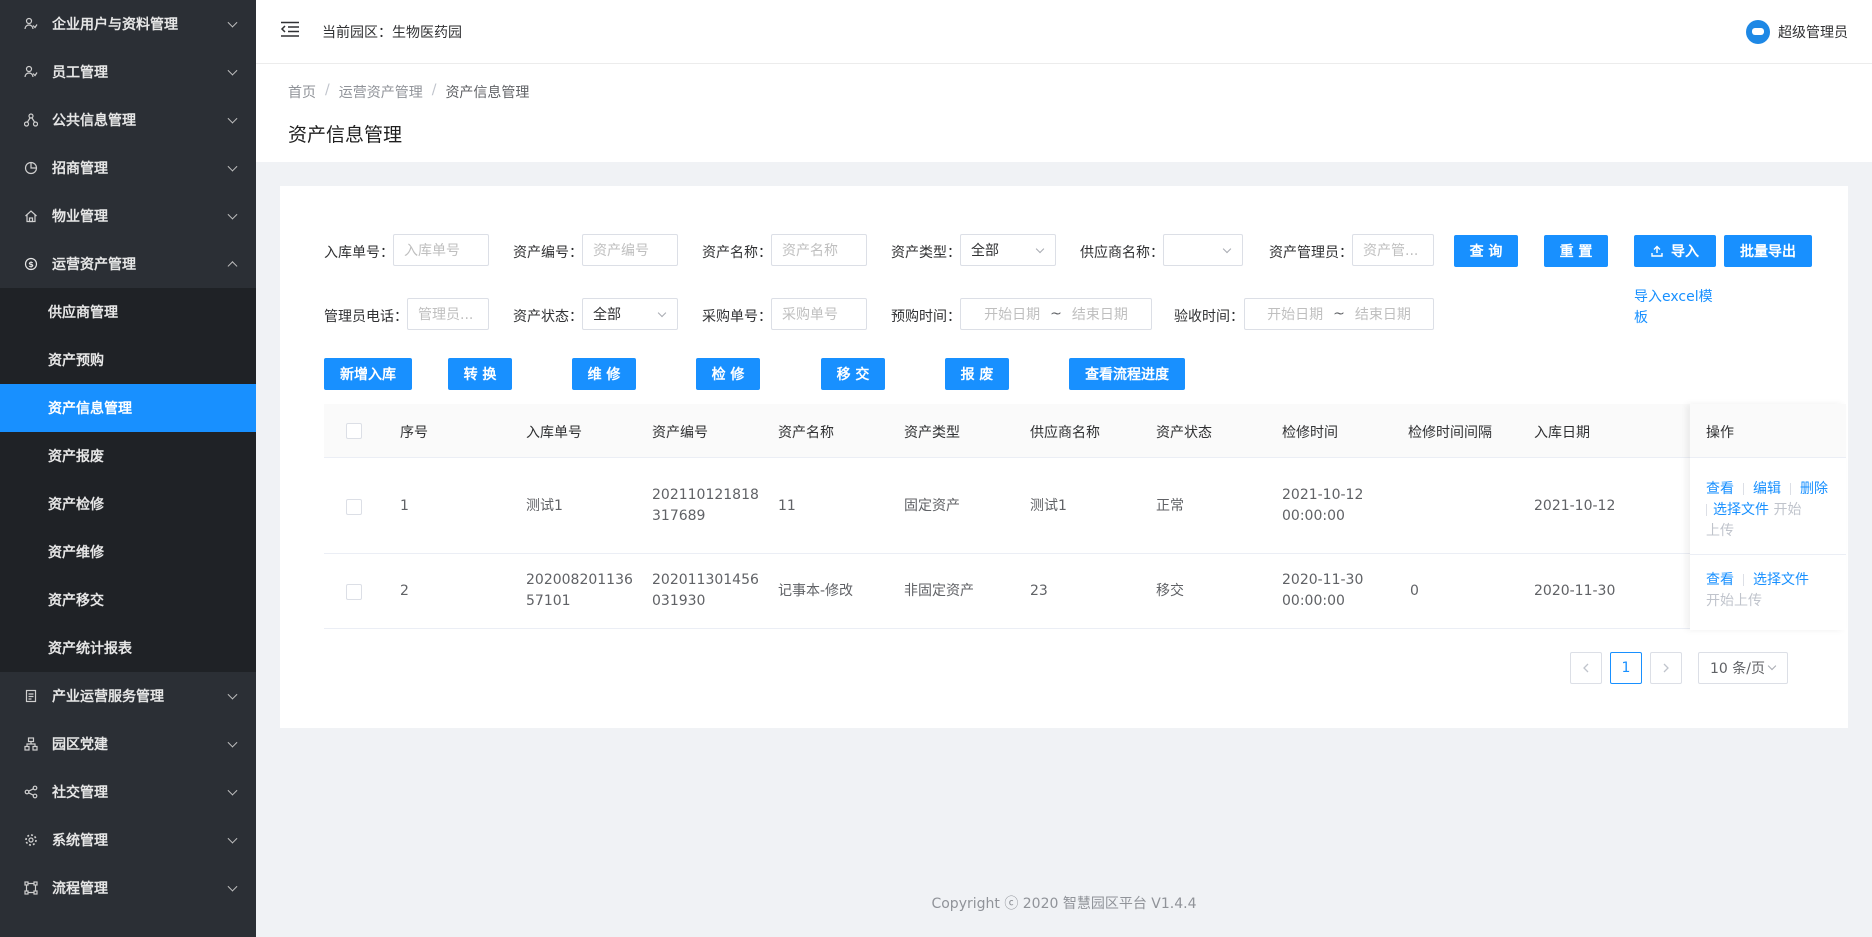  What do you see at coordinates (1586, 668) in the screenshot?
I see `prev-page-button` at bounding box center [1586, 668].